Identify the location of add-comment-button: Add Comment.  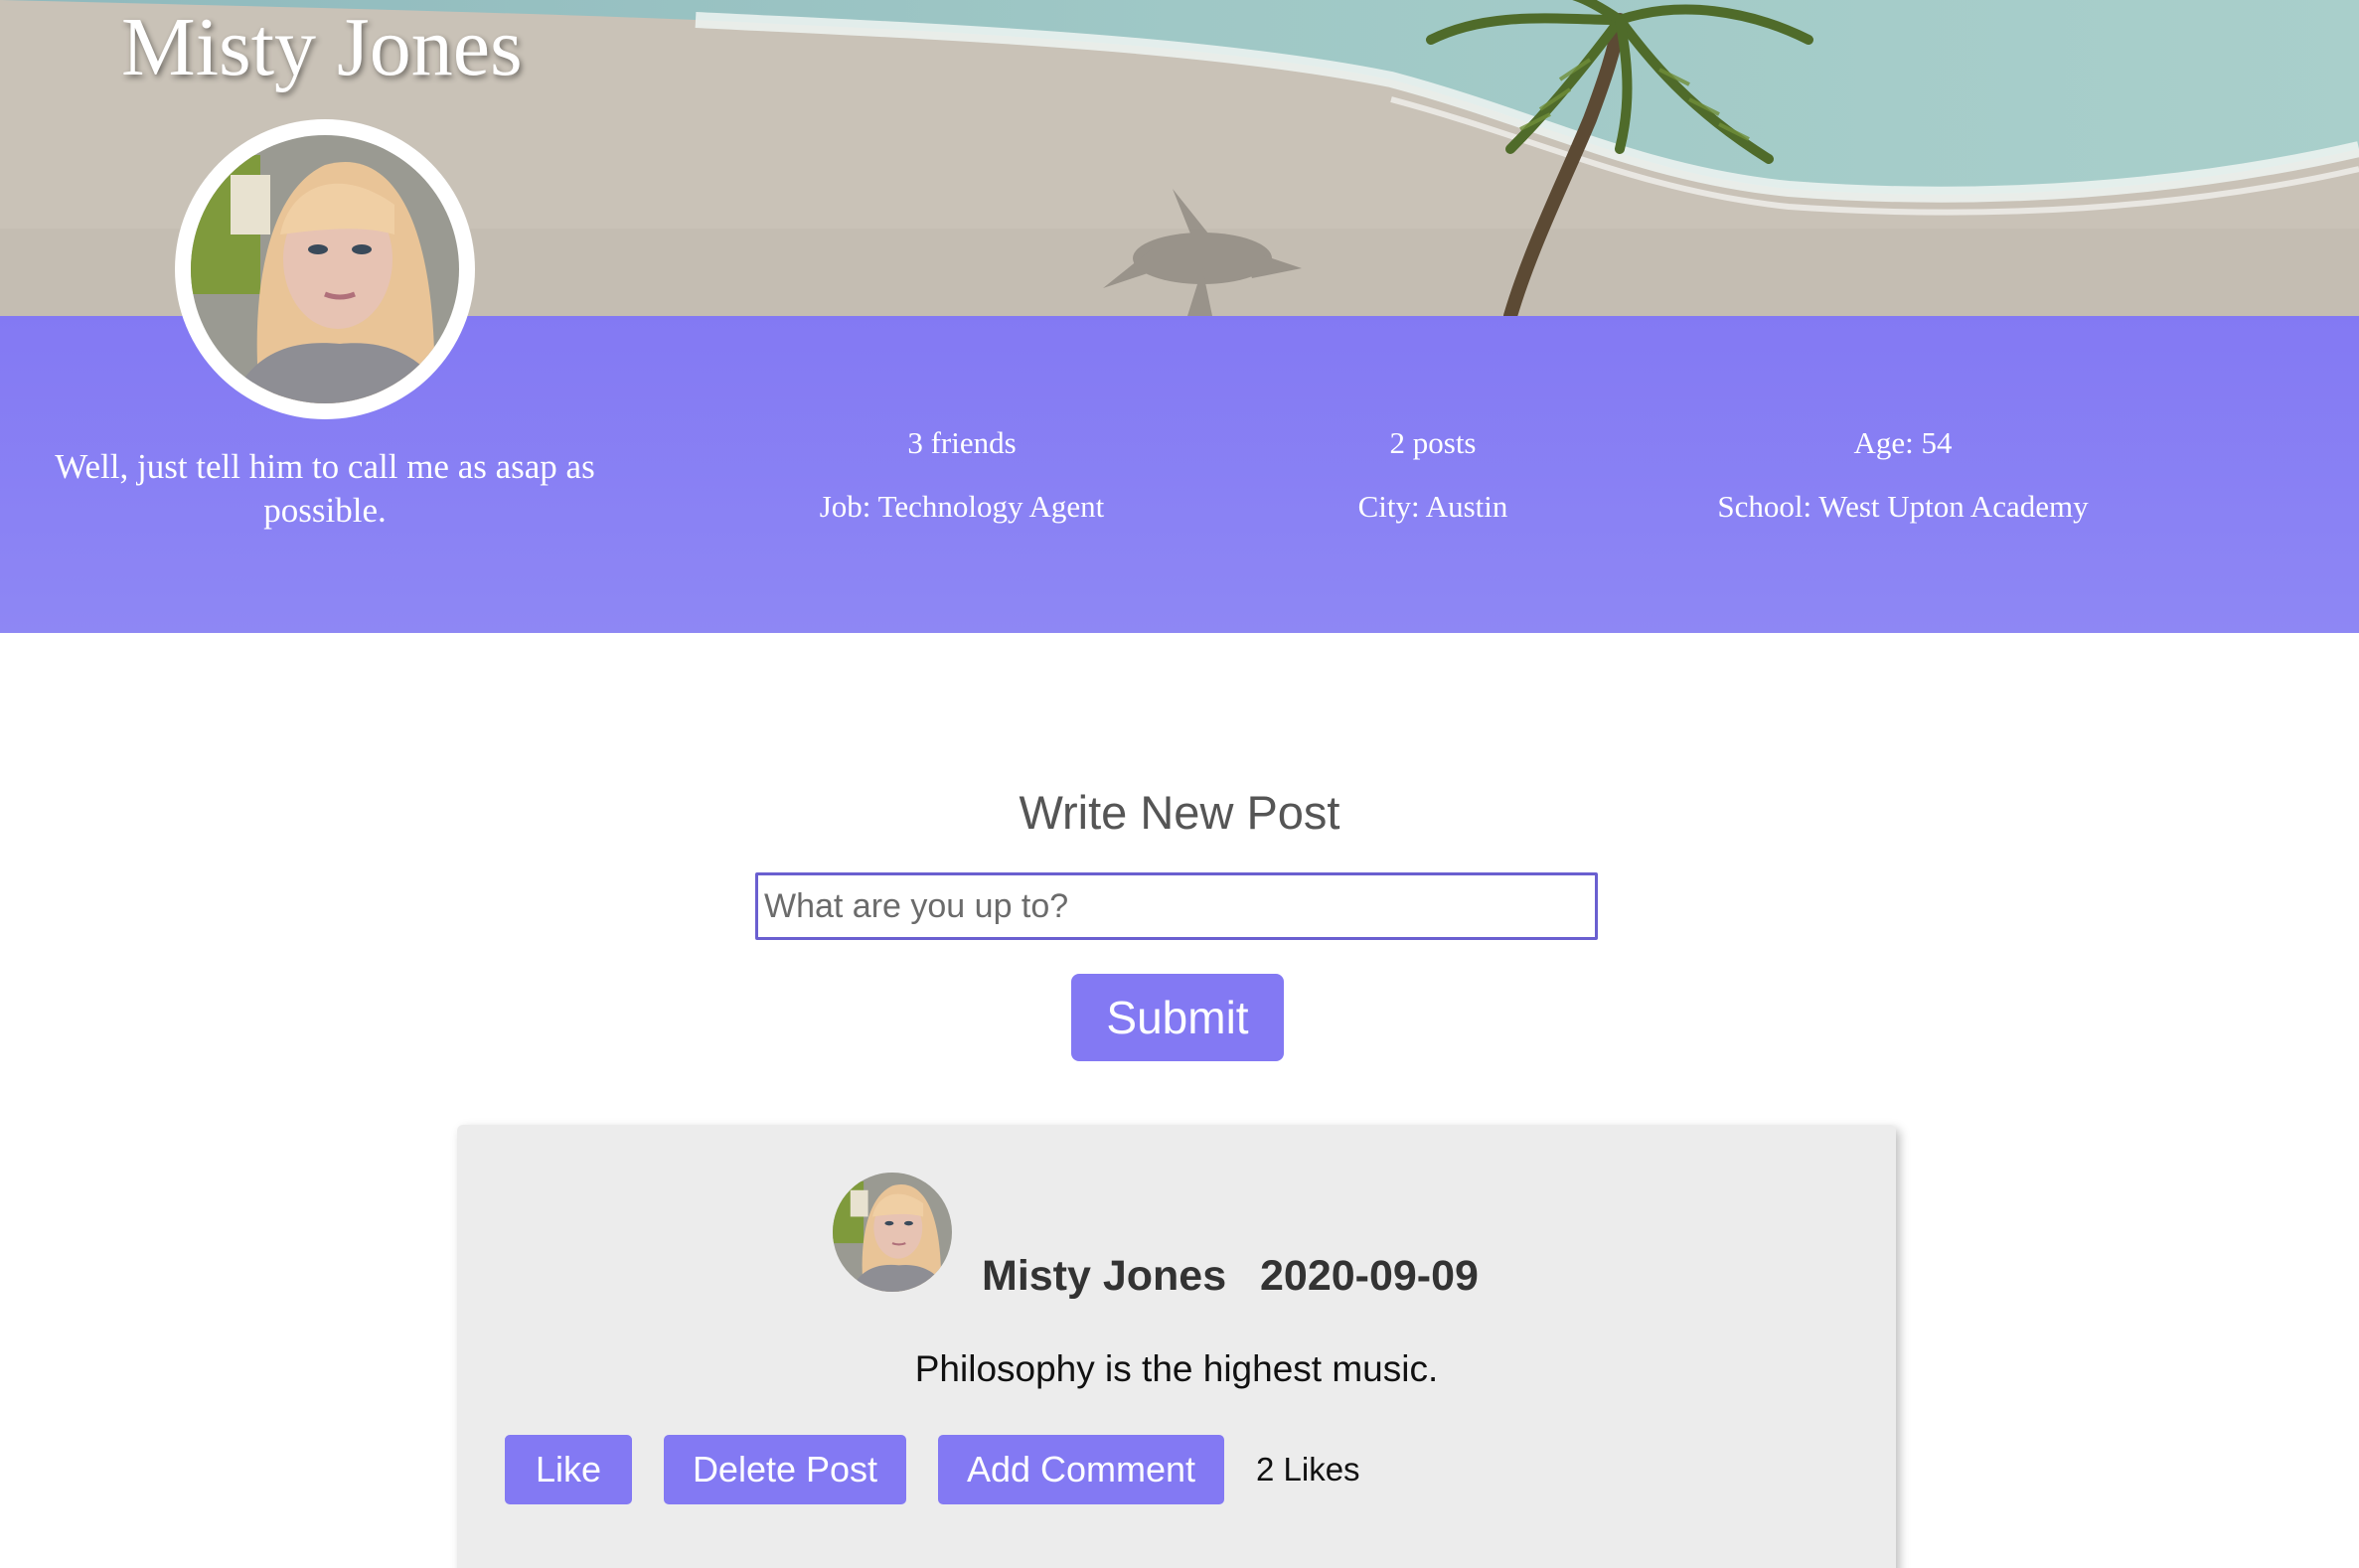
(1081, 1469).